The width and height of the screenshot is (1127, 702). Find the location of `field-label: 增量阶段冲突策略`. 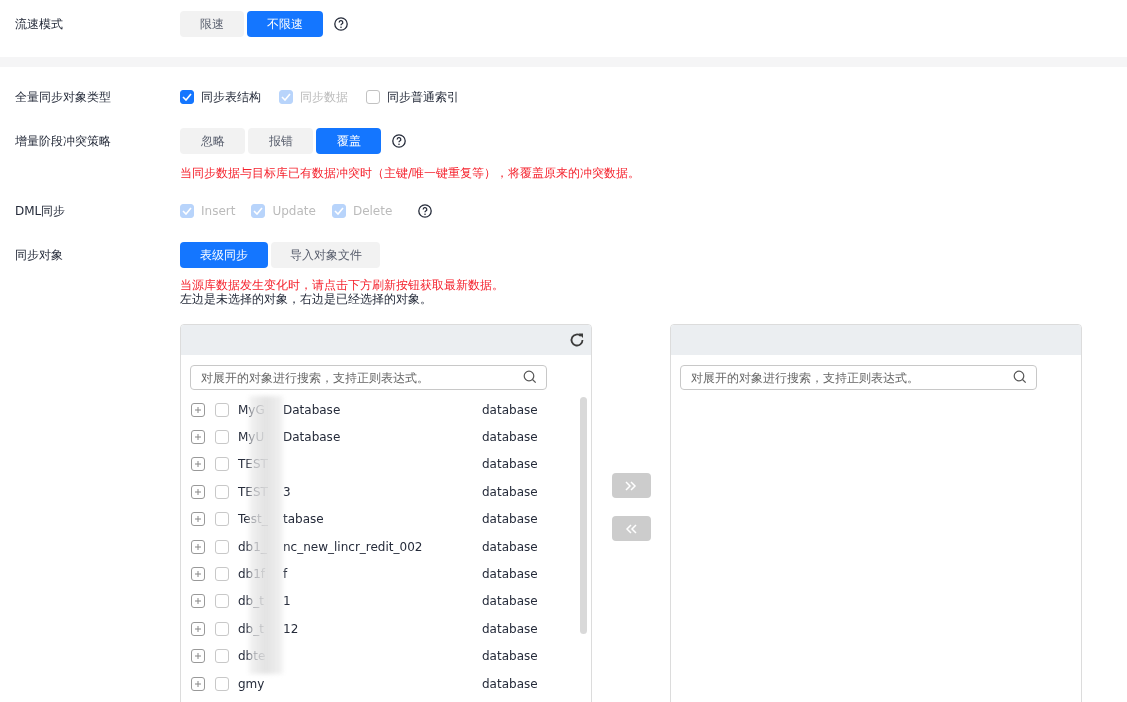

field-label: 增量阶段冲突策略 is located at coordinates (63, 141).